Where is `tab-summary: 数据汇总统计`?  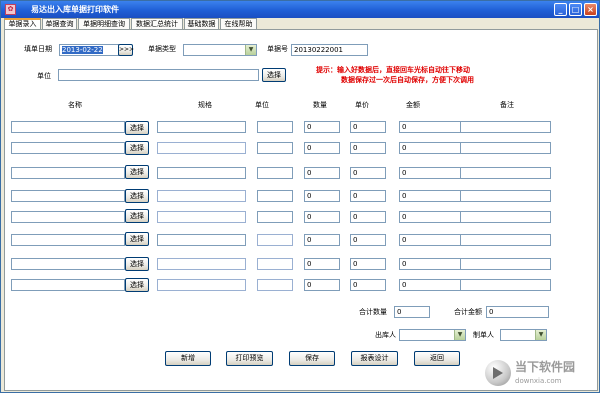 tab-summary: 数据汇总统计 is located at coordinates (157, 23).